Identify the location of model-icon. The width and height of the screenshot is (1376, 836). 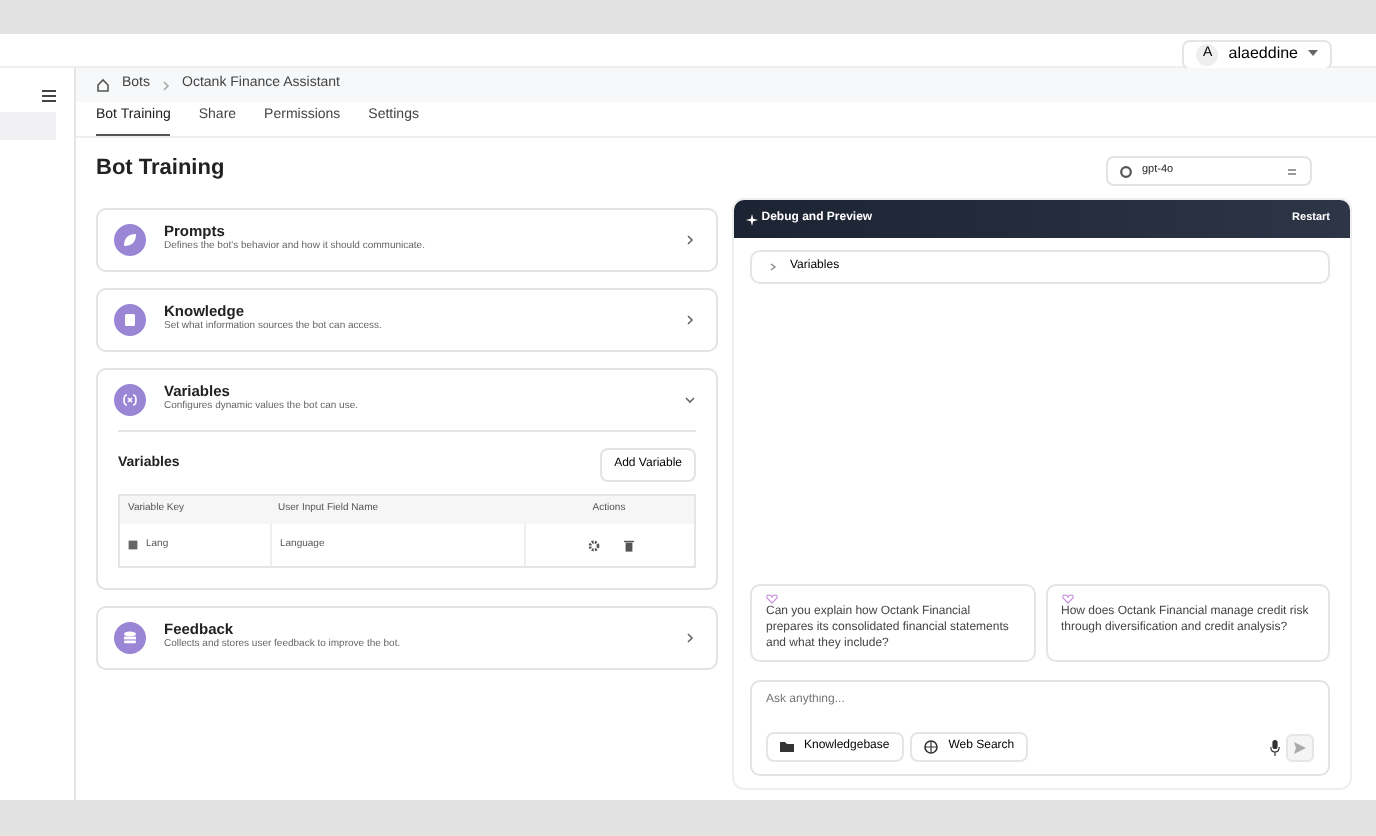
(1126, 171).